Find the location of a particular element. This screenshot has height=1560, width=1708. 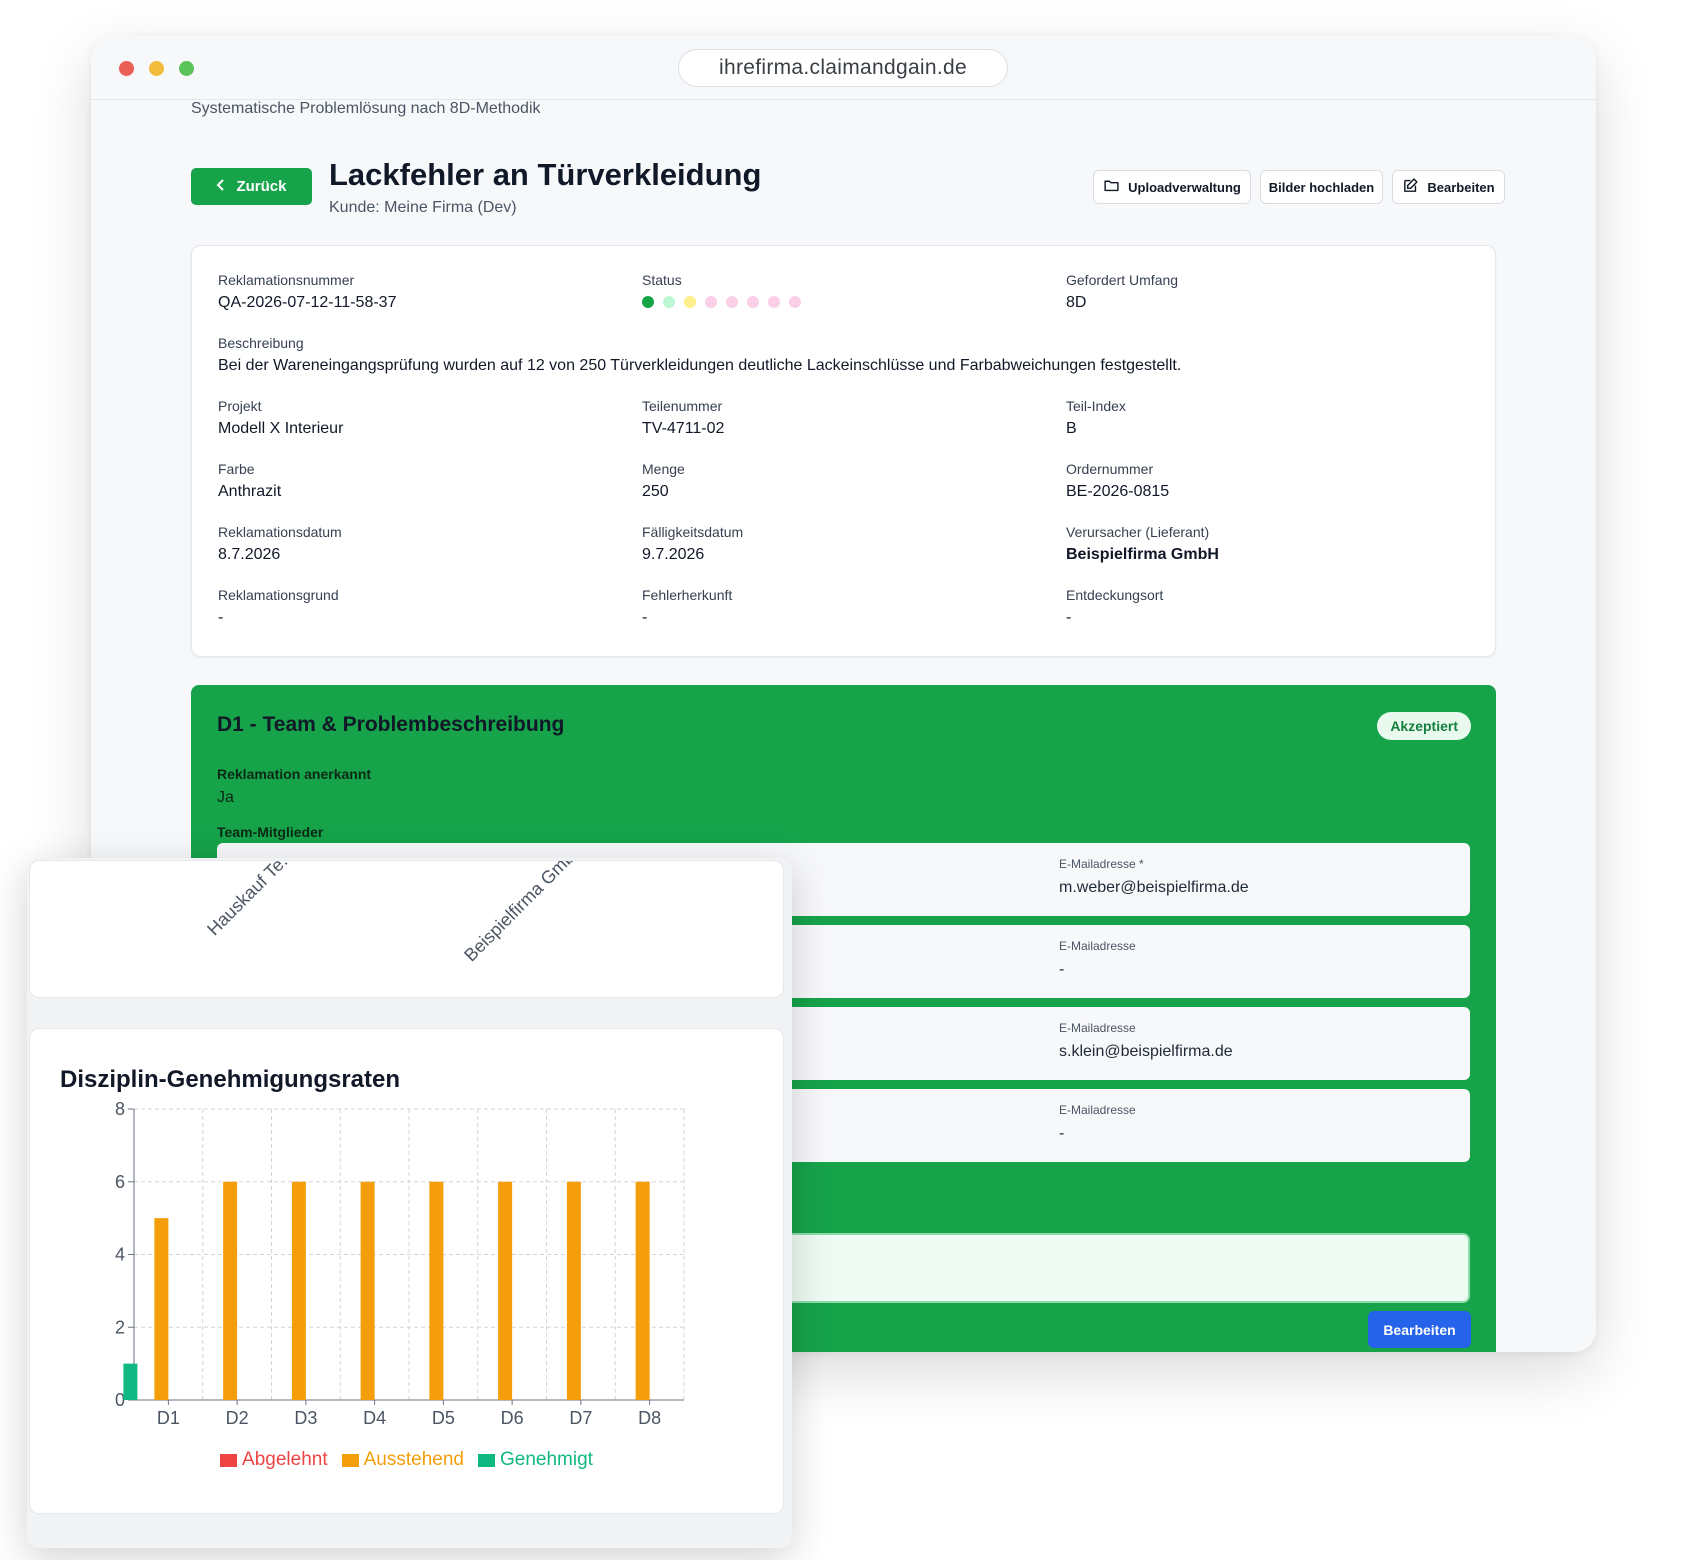

legend-label: Ausstehend is located at coordinates (413, 1459).